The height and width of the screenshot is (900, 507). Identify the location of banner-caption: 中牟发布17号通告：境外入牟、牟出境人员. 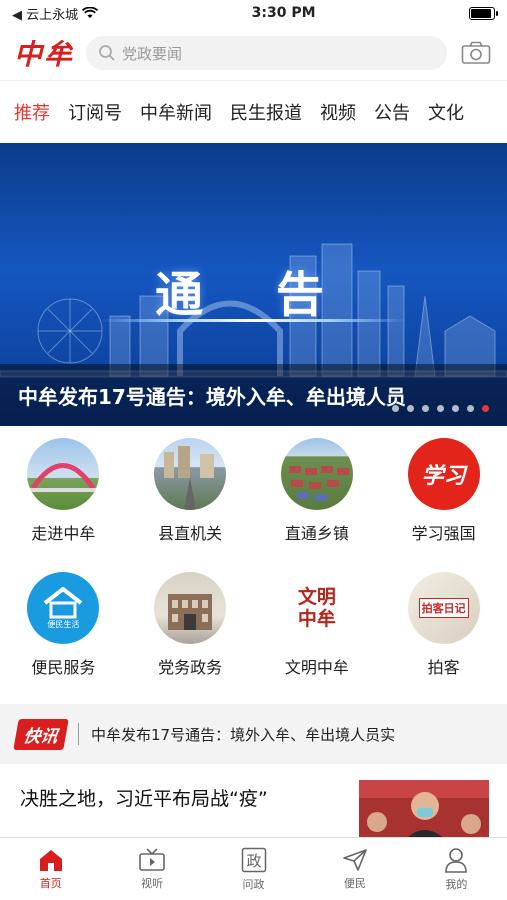
(253, 395).